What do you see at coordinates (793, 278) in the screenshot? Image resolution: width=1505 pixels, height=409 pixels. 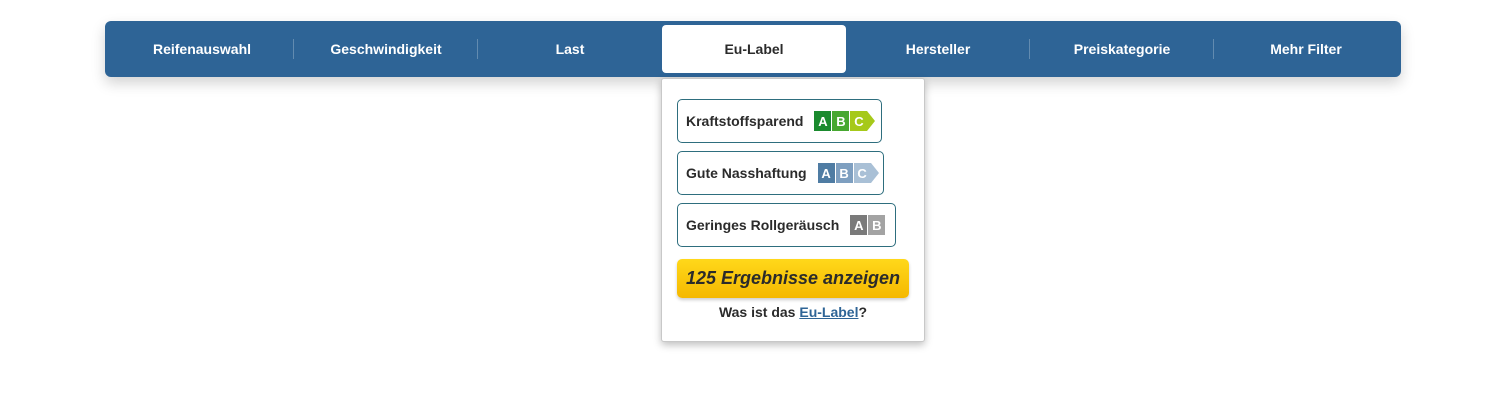 I see `show-results-button: 125 Ergebnisse anzeigen` at bounding box center [793, 278].